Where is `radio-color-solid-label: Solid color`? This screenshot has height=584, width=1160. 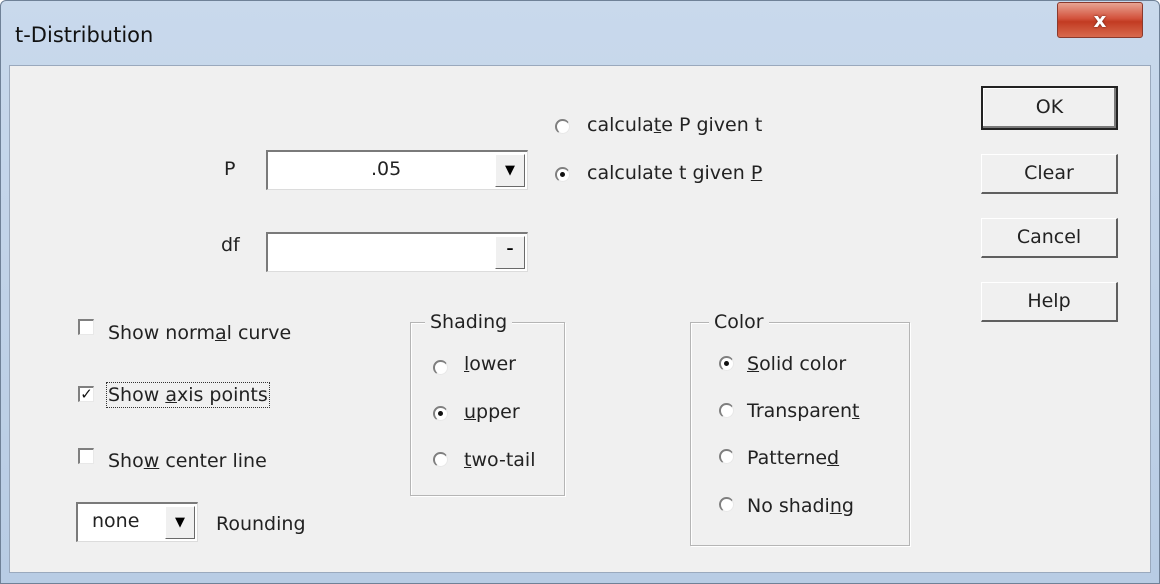
radio-color-solid-label: Solid color is located at coordinates (796, 364).